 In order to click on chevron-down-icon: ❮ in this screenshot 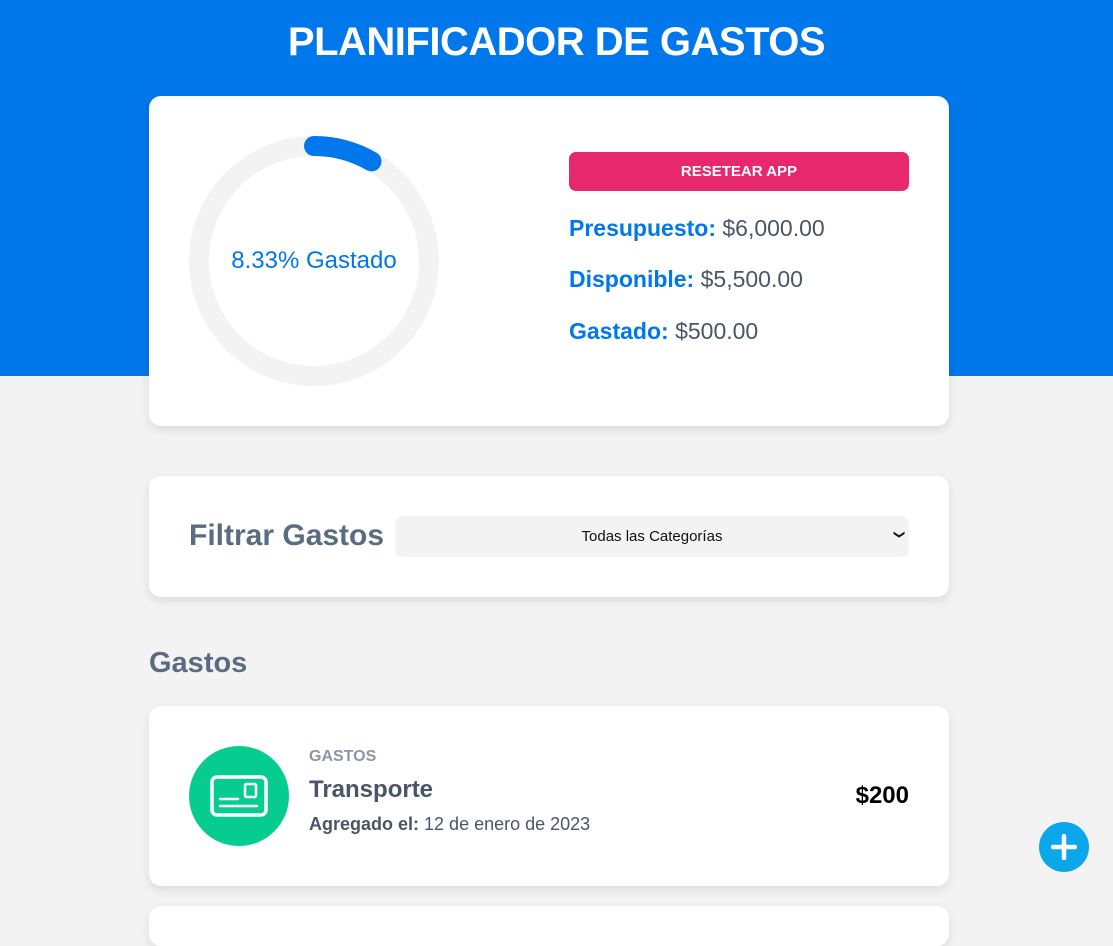, I will do `click(898, 534)`.